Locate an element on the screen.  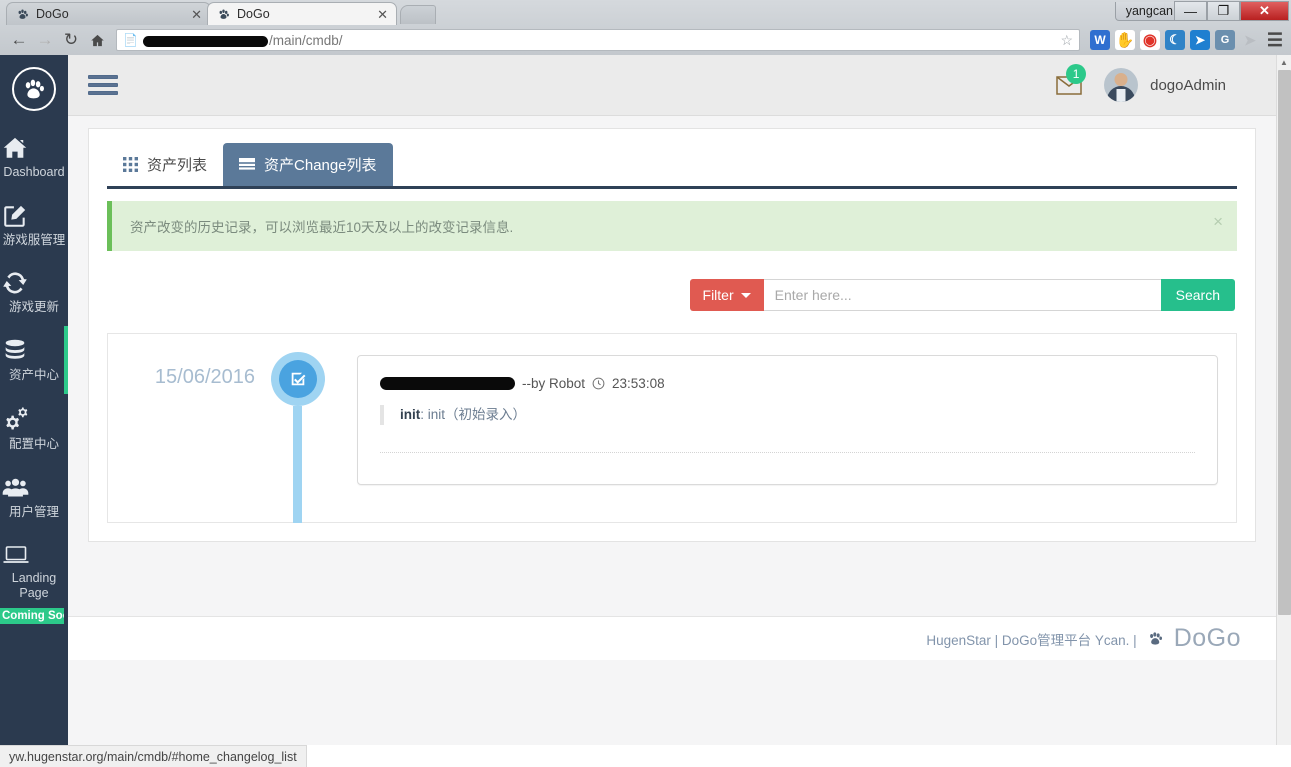
close-icon: × is located at coordinates (1218, 222).